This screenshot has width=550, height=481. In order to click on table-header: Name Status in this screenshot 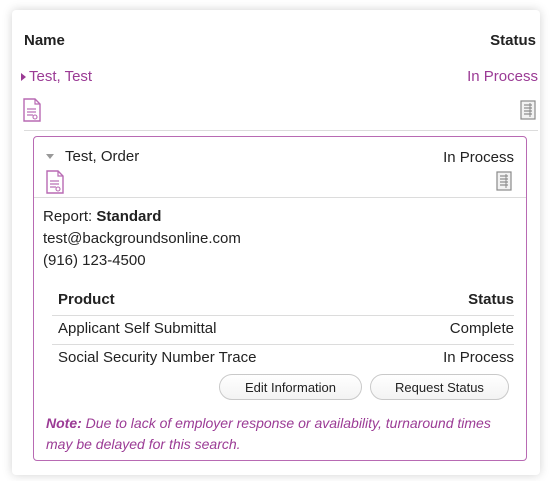, I will do `click(280, 40)`.